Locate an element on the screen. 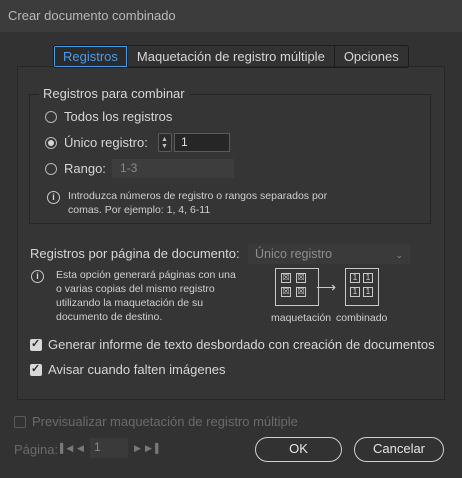  diagram-label-merged: combinado is located at coordinates (362, 318).